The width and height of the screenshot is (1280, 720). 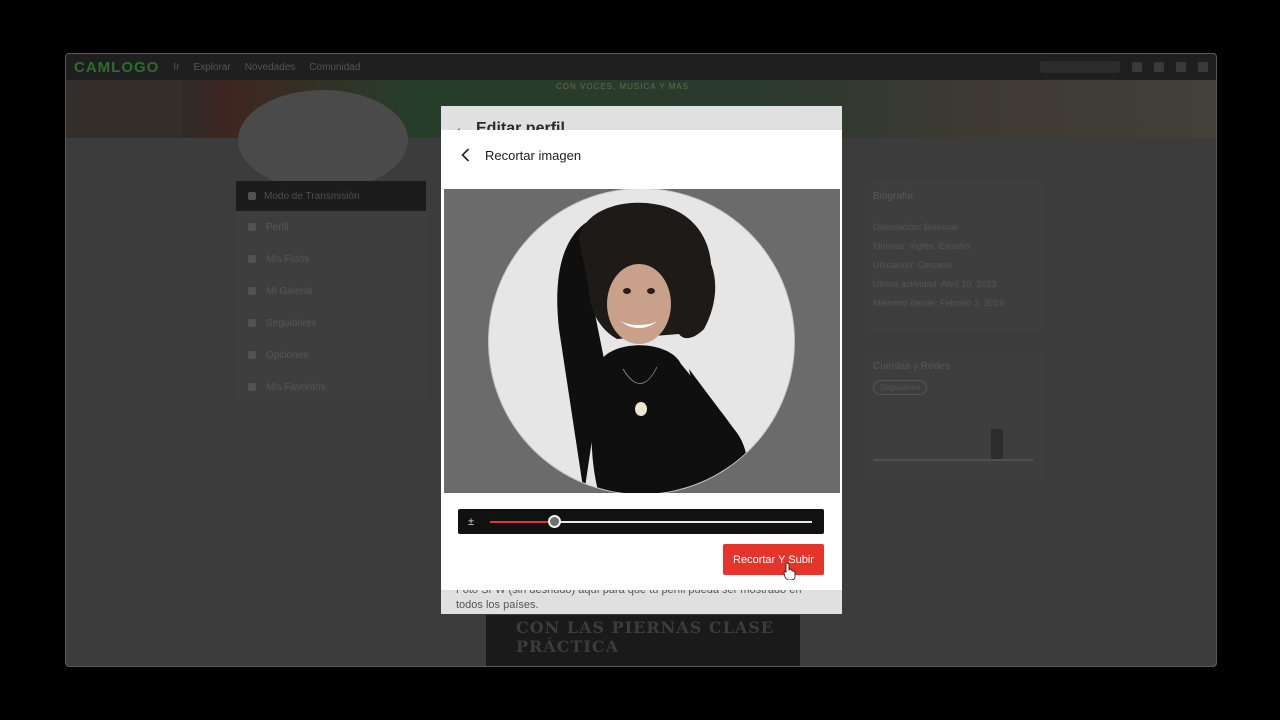 What do you see at coordinates (651, 521) in the screenshot?
I see `zoom-slider-track` at bounding box center [651, 521].